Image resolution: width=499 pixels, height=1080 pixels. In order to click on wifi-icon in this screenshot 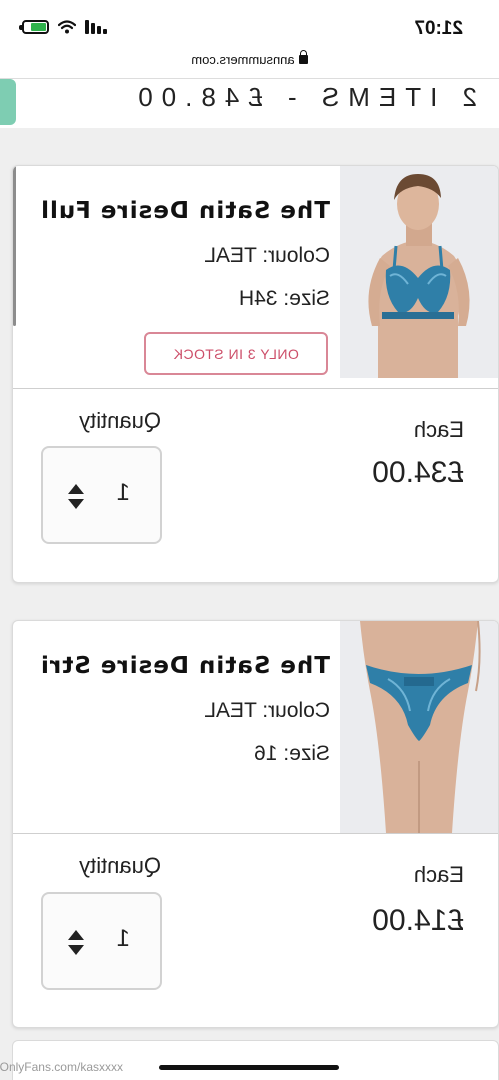, I will do `click(67, 26)`.